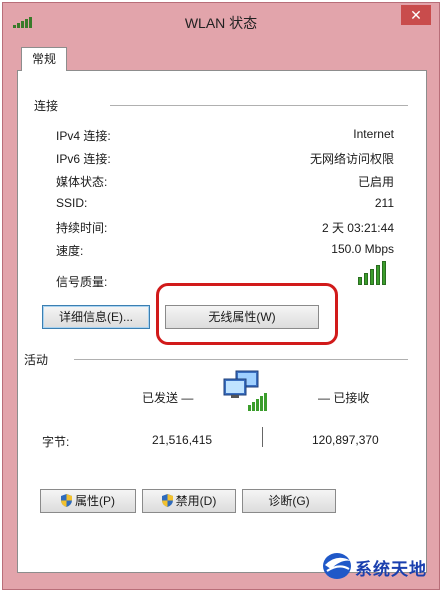 The width and height of the screenshot is (444, 594). What do you see at coordinates (241, 359) in the screenshot?
I see `activity-divider` at bounding box center [241, 359].